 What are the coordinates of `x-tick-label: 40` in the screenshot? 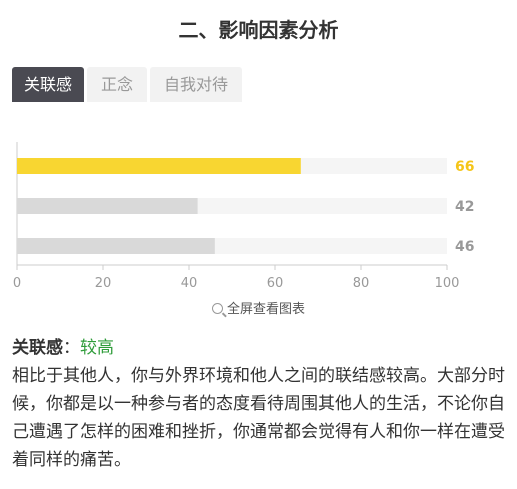 It's located at (189, 283).